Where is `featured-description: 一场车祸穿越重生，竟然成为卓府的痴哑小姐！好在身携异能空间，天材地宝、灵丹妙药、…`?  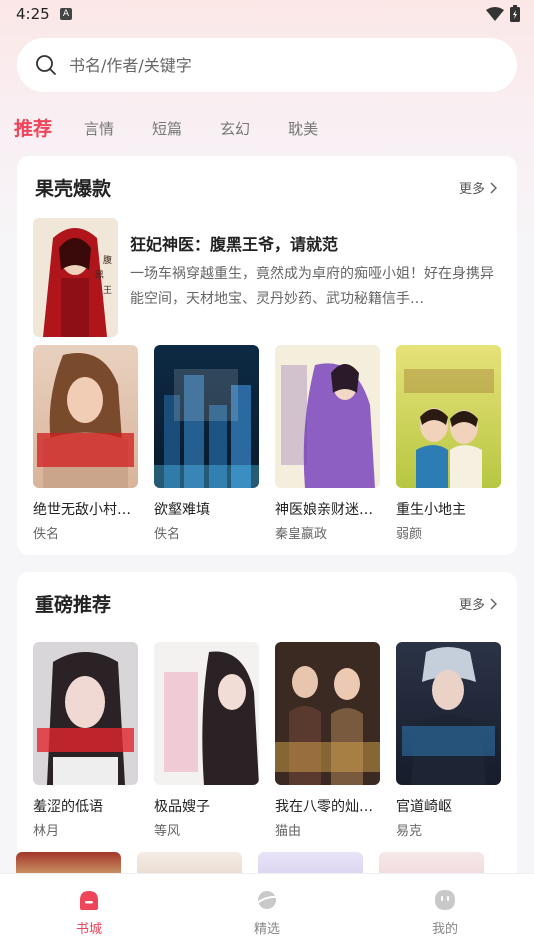
featured-description: 一场车祸穿越重生，竟然成为卓府的痴哑小姐！好在身携异能空间，天材地宝、灵丹妙药、… is located at coordinates (312, 286).